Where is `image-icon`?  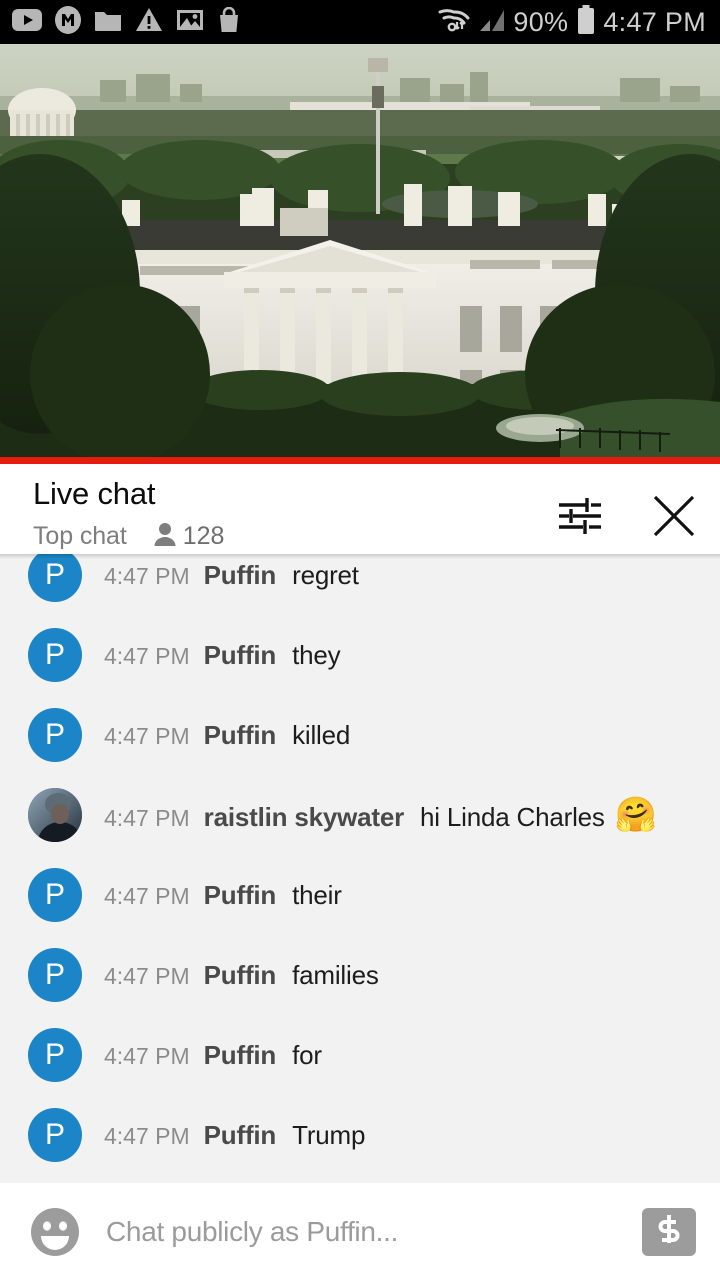 image-icon is located at coordinates (190, 22).